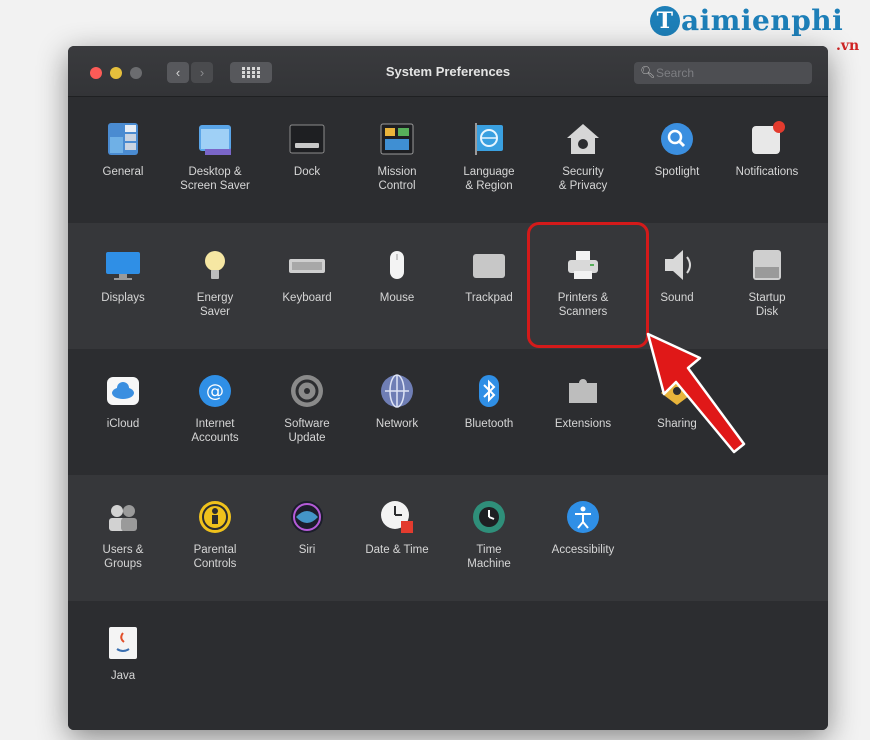 This screenshot has height=740, width=870. What do you see at coordinates (665, 21) in the screenshot?
I see `watermark-initial: T` at bounding box center [665, 21].